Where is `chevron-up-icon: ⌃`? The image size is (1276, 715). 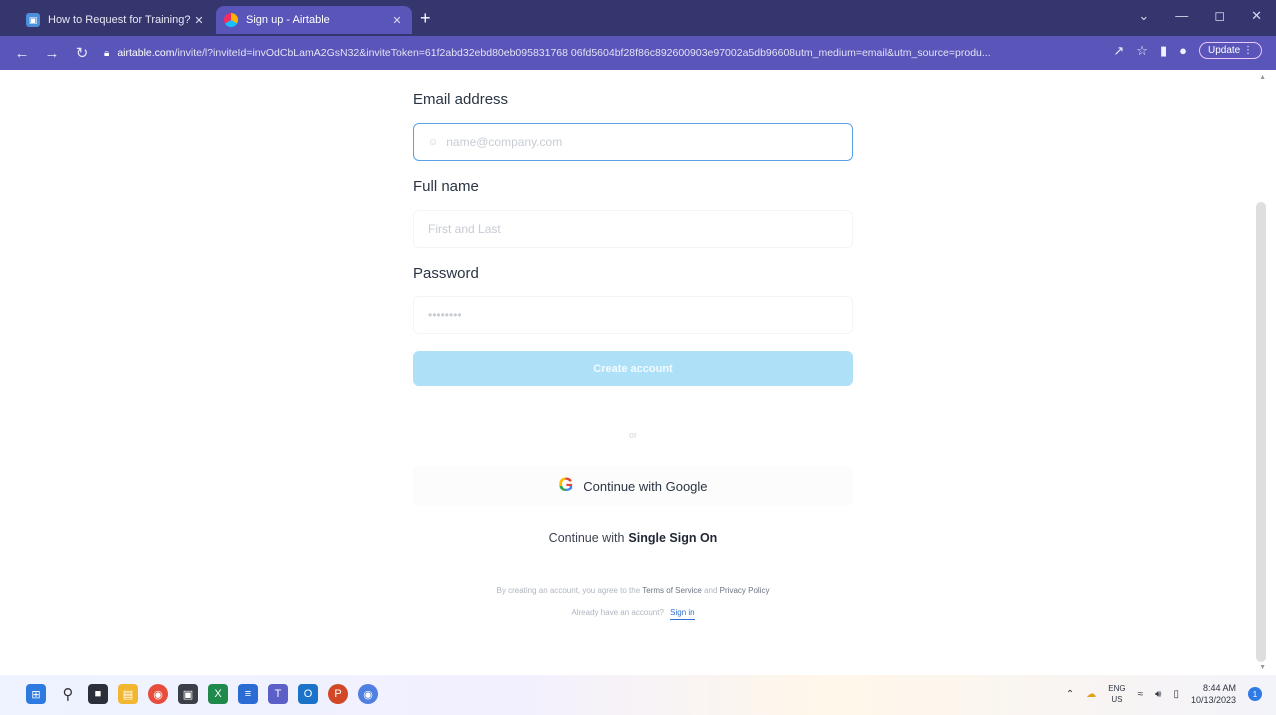 chevron-up-icon: ⌃ is located at coordinates (1070, 694).